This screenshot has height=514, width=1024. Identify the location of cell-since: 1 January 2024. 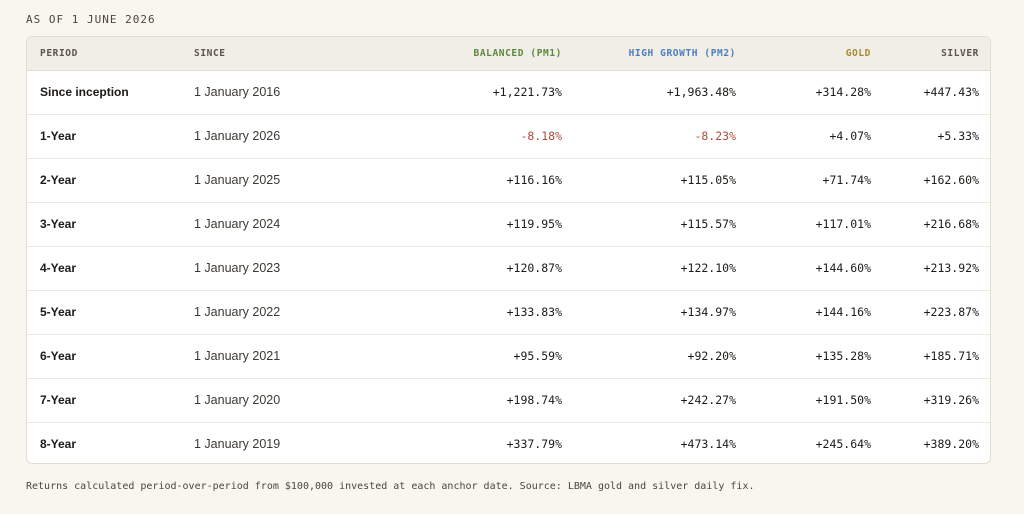
(261, 223).